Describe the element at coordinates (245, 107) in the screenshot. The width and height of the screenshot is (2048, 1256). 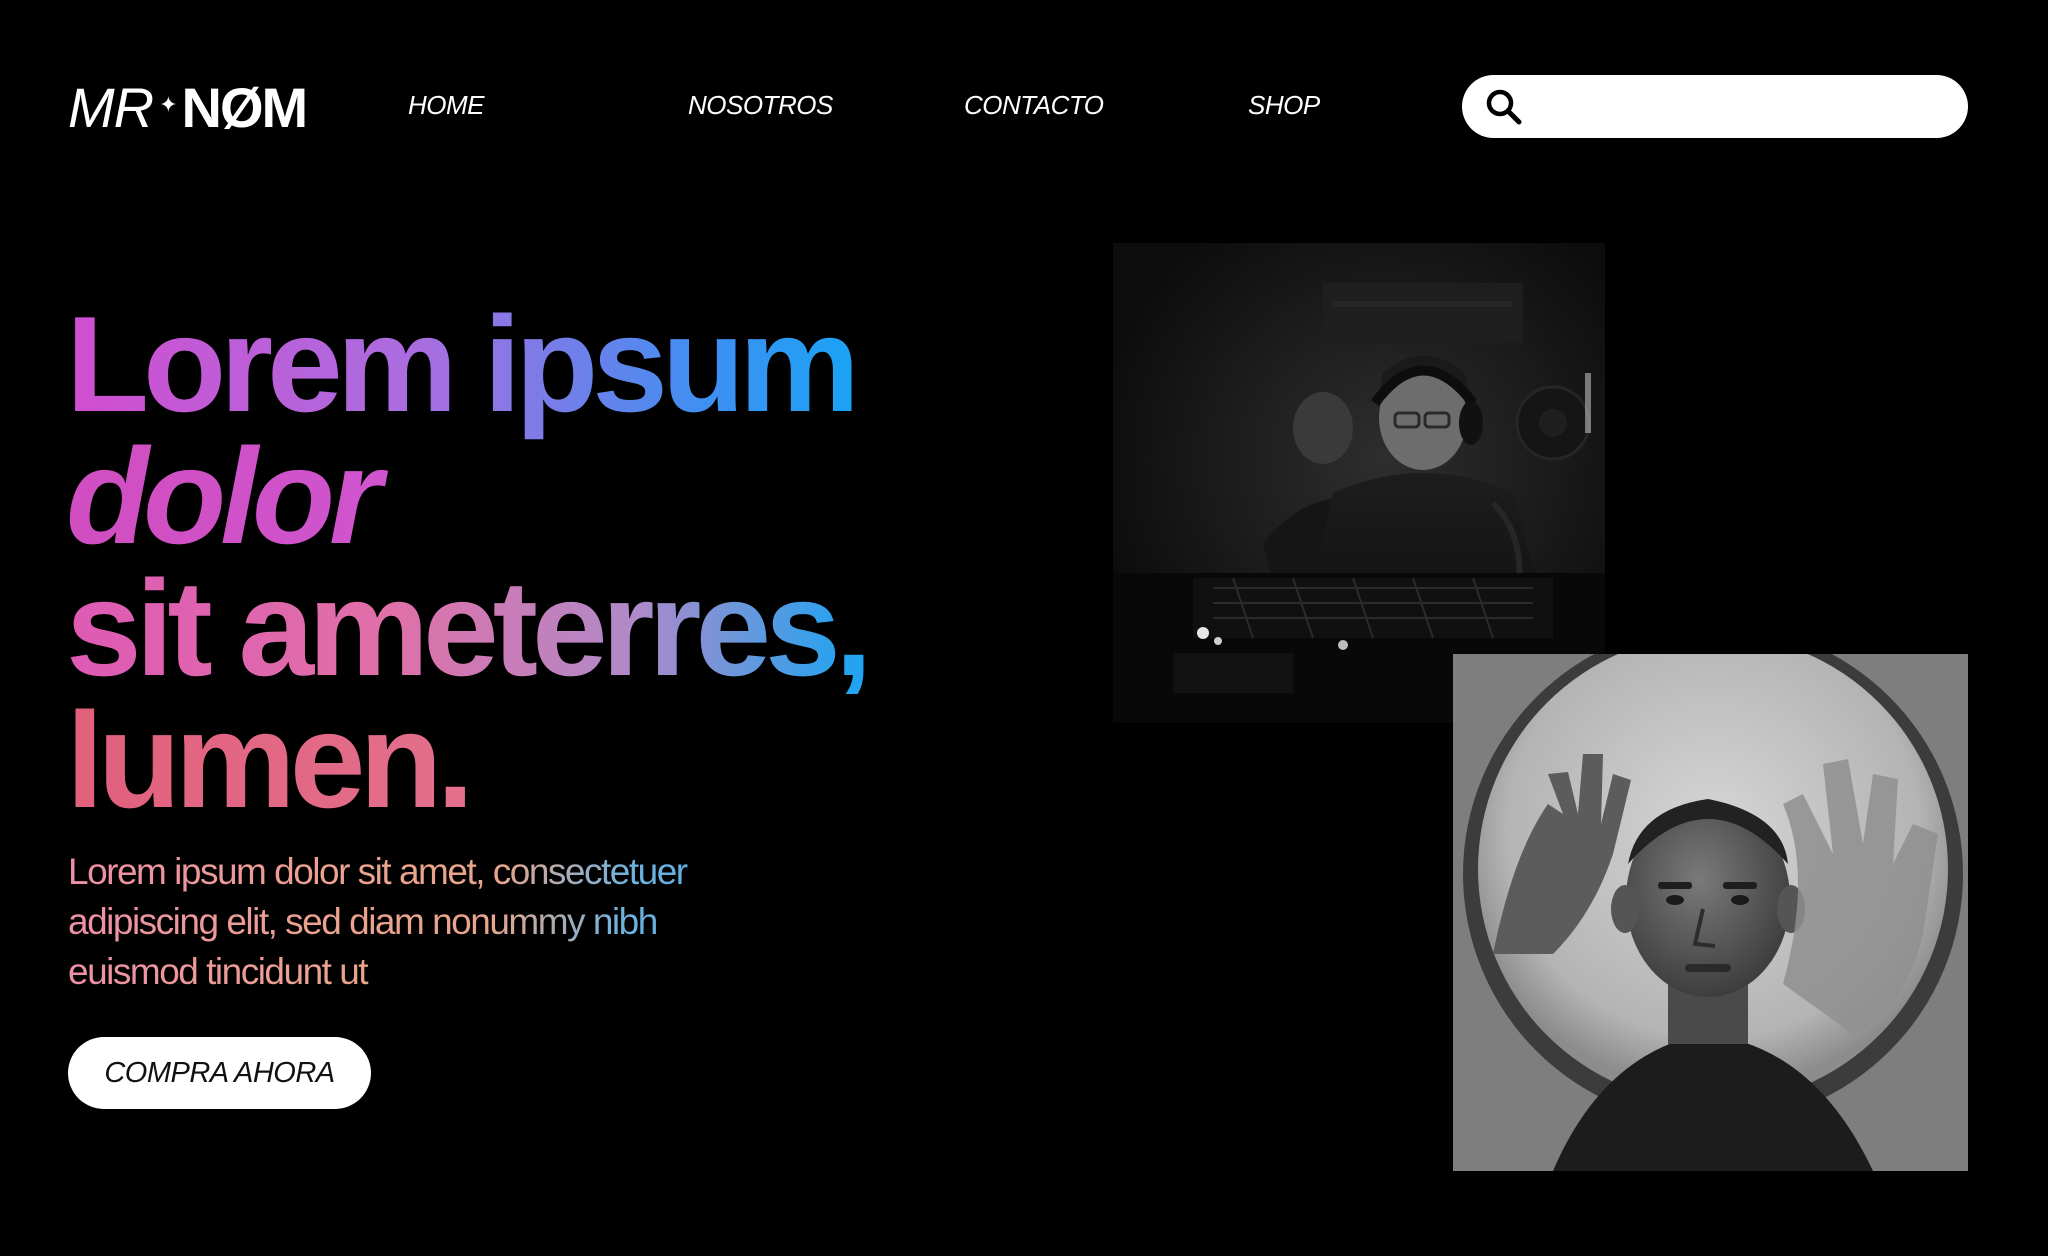
I see `logo-text-bold: NØM` at that location.